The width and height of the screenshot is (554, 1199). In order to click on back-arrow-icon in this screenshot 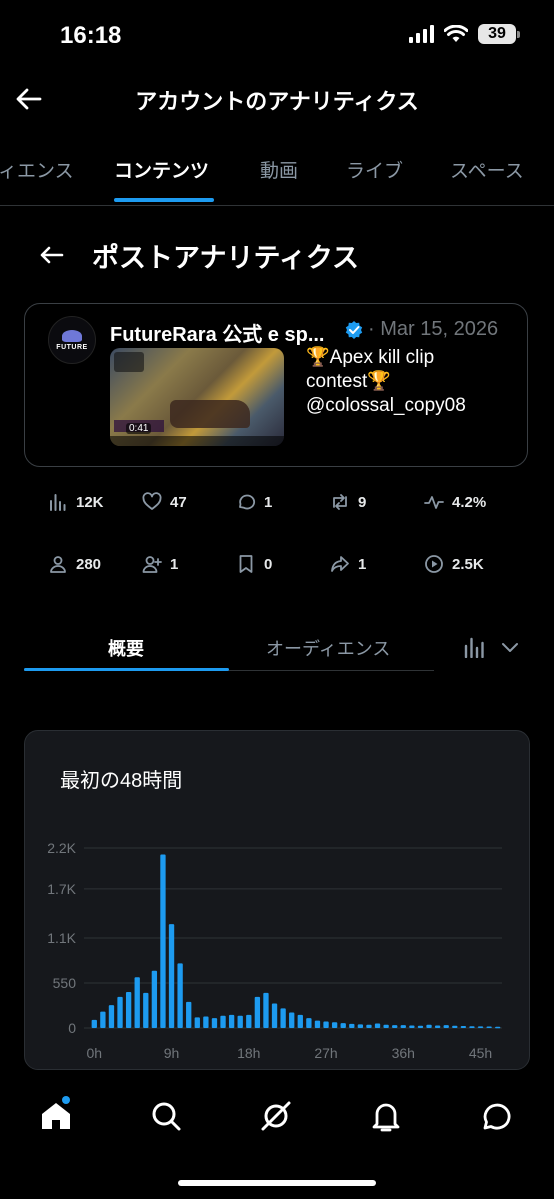, I will do `click(51, 255)`.